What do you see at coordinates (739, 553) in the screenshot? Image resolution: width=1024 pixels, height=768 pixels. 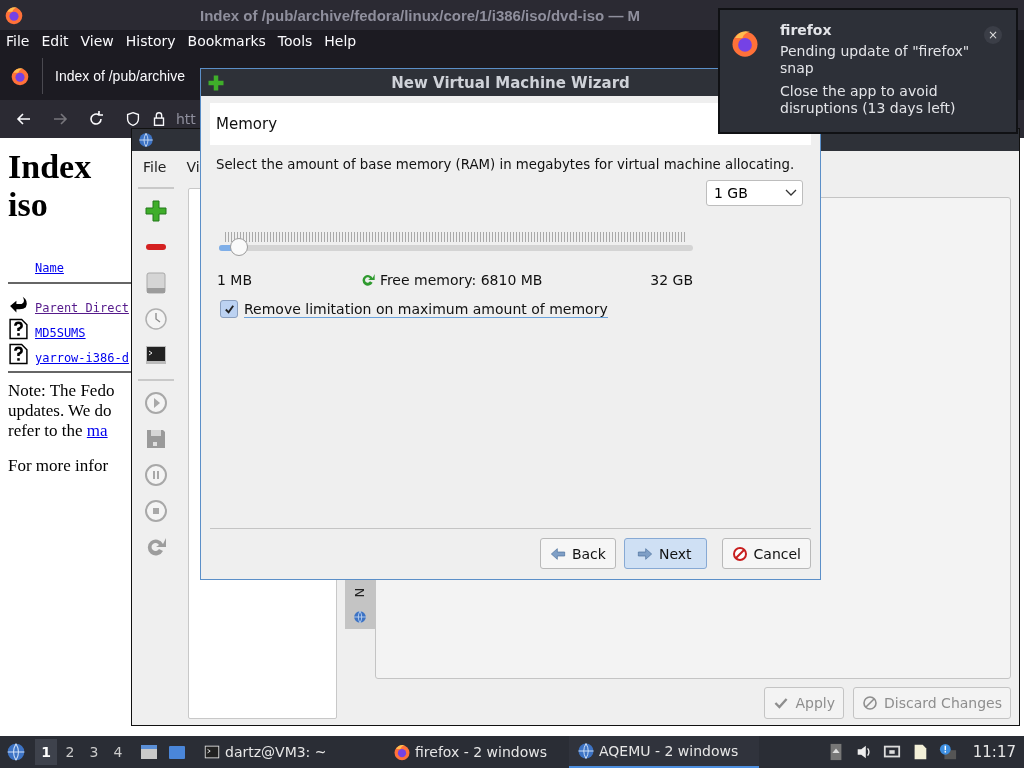 I see `cancel-icon` at bounding box center [739, 553].